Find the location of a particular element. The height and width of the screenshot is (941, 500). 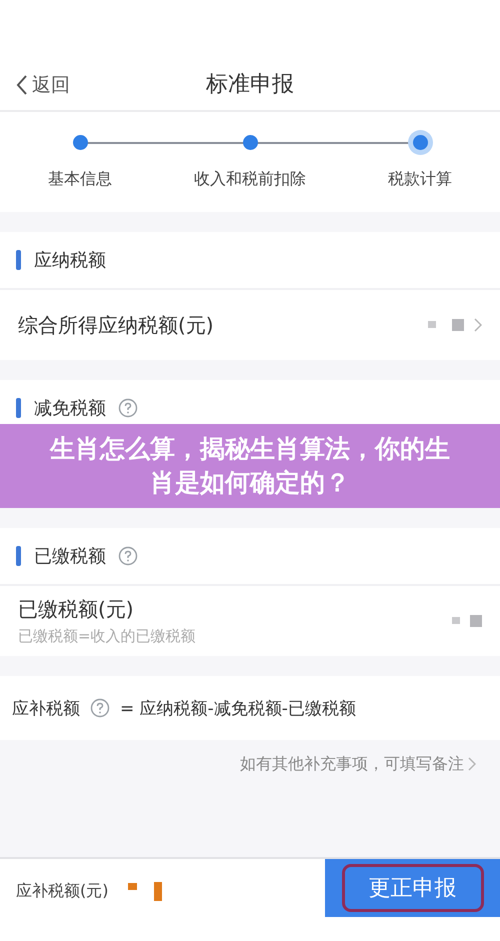

row-hint: 已缴税额=收入的已缴税额 is located at coordinates (107, 636).